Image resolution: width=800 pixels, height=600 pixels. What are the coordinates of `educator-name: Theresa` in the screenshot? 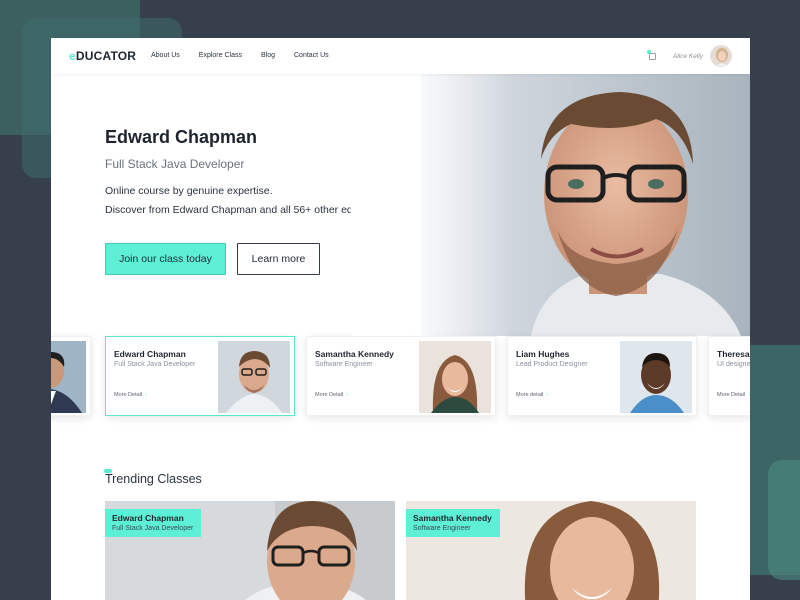 It's located at (733, 354).